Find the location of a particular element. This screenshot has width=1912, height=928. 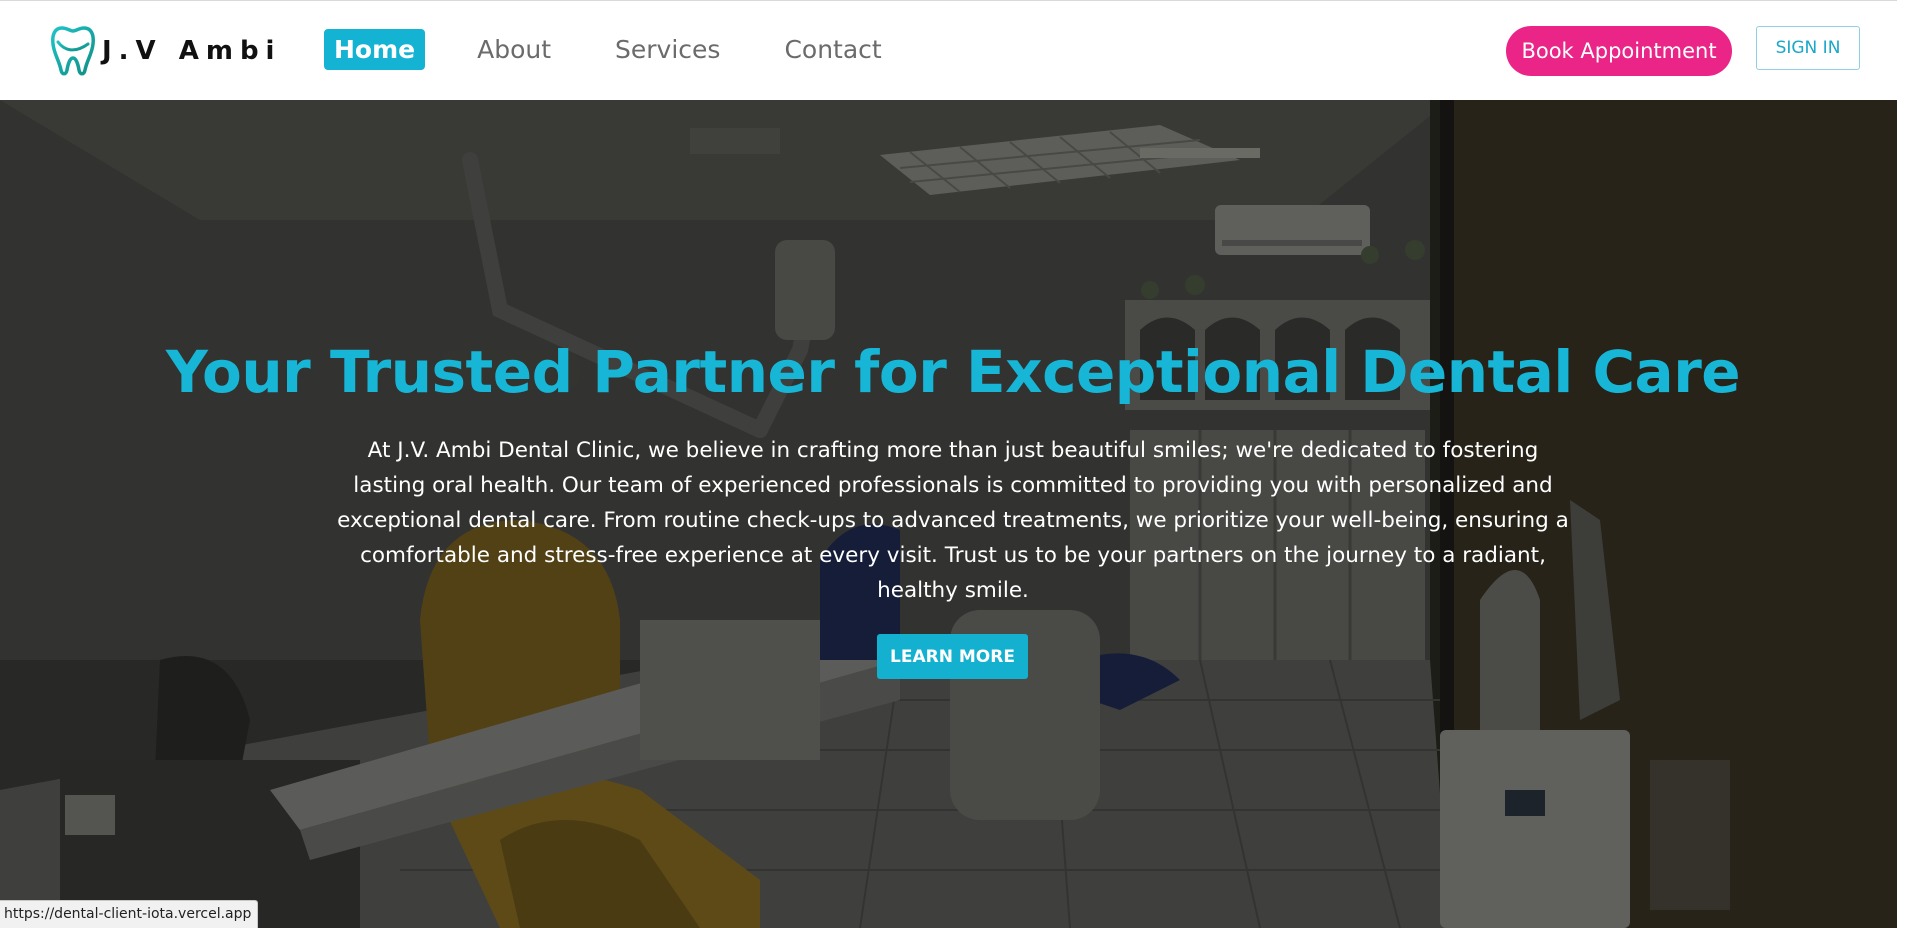

scrollbar-gutter is located at coordinates (1904, 464).